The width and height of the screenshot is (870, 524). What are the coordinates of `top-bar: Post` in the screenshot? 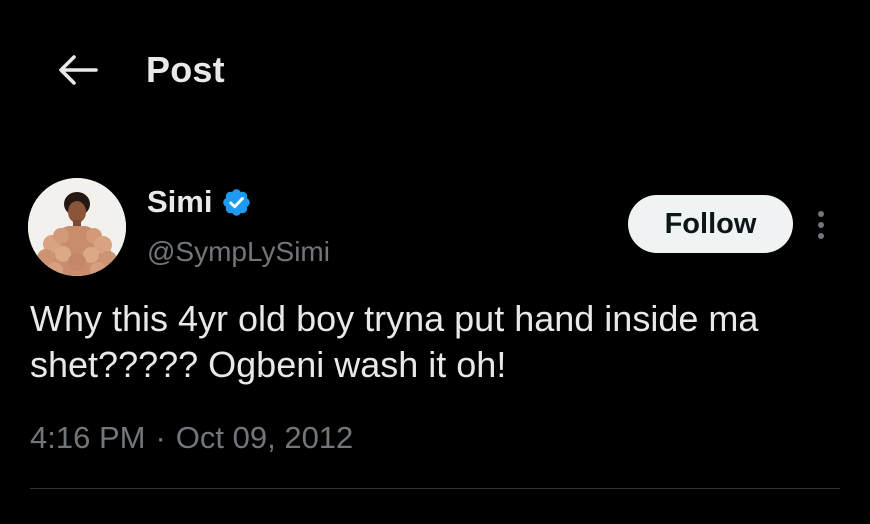 It's located at (435, 70).